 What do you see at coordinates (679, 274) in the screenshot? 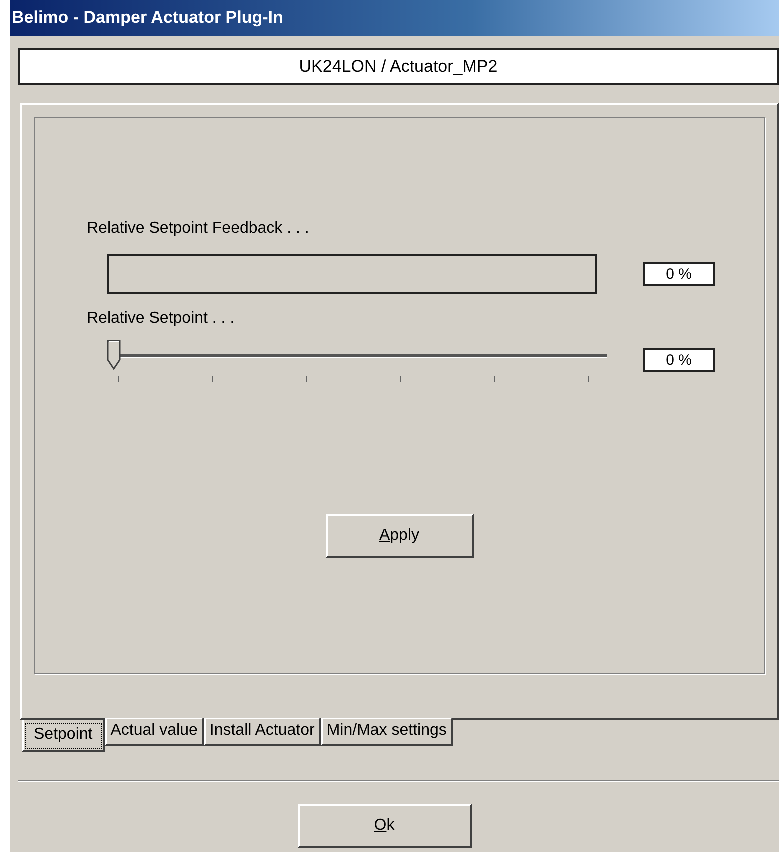
I see `feedback-reading: 0 %` at bounding box center [679, 274].